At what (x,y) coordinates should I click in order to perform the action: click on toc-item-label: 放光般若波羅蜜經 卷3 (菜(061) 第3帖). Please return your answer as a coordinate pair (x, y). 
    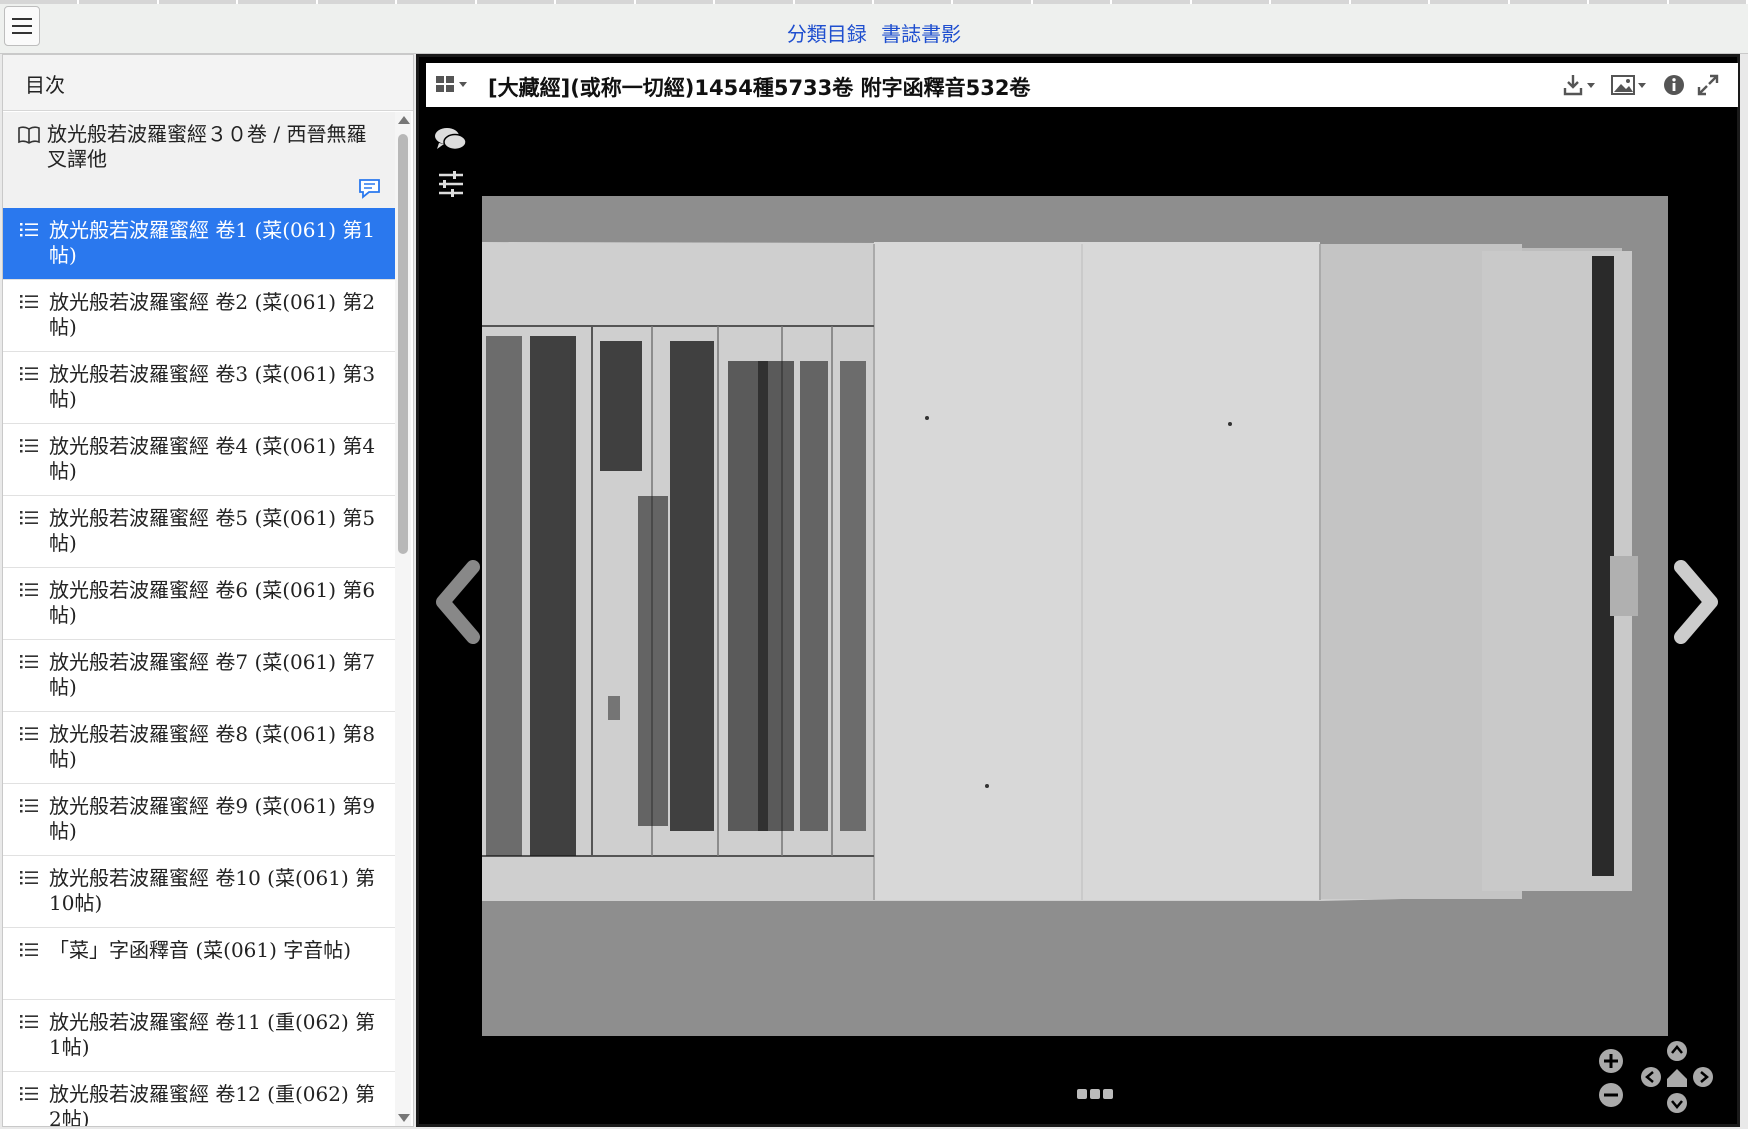
    Looking at the image, I should click on (212, 386).